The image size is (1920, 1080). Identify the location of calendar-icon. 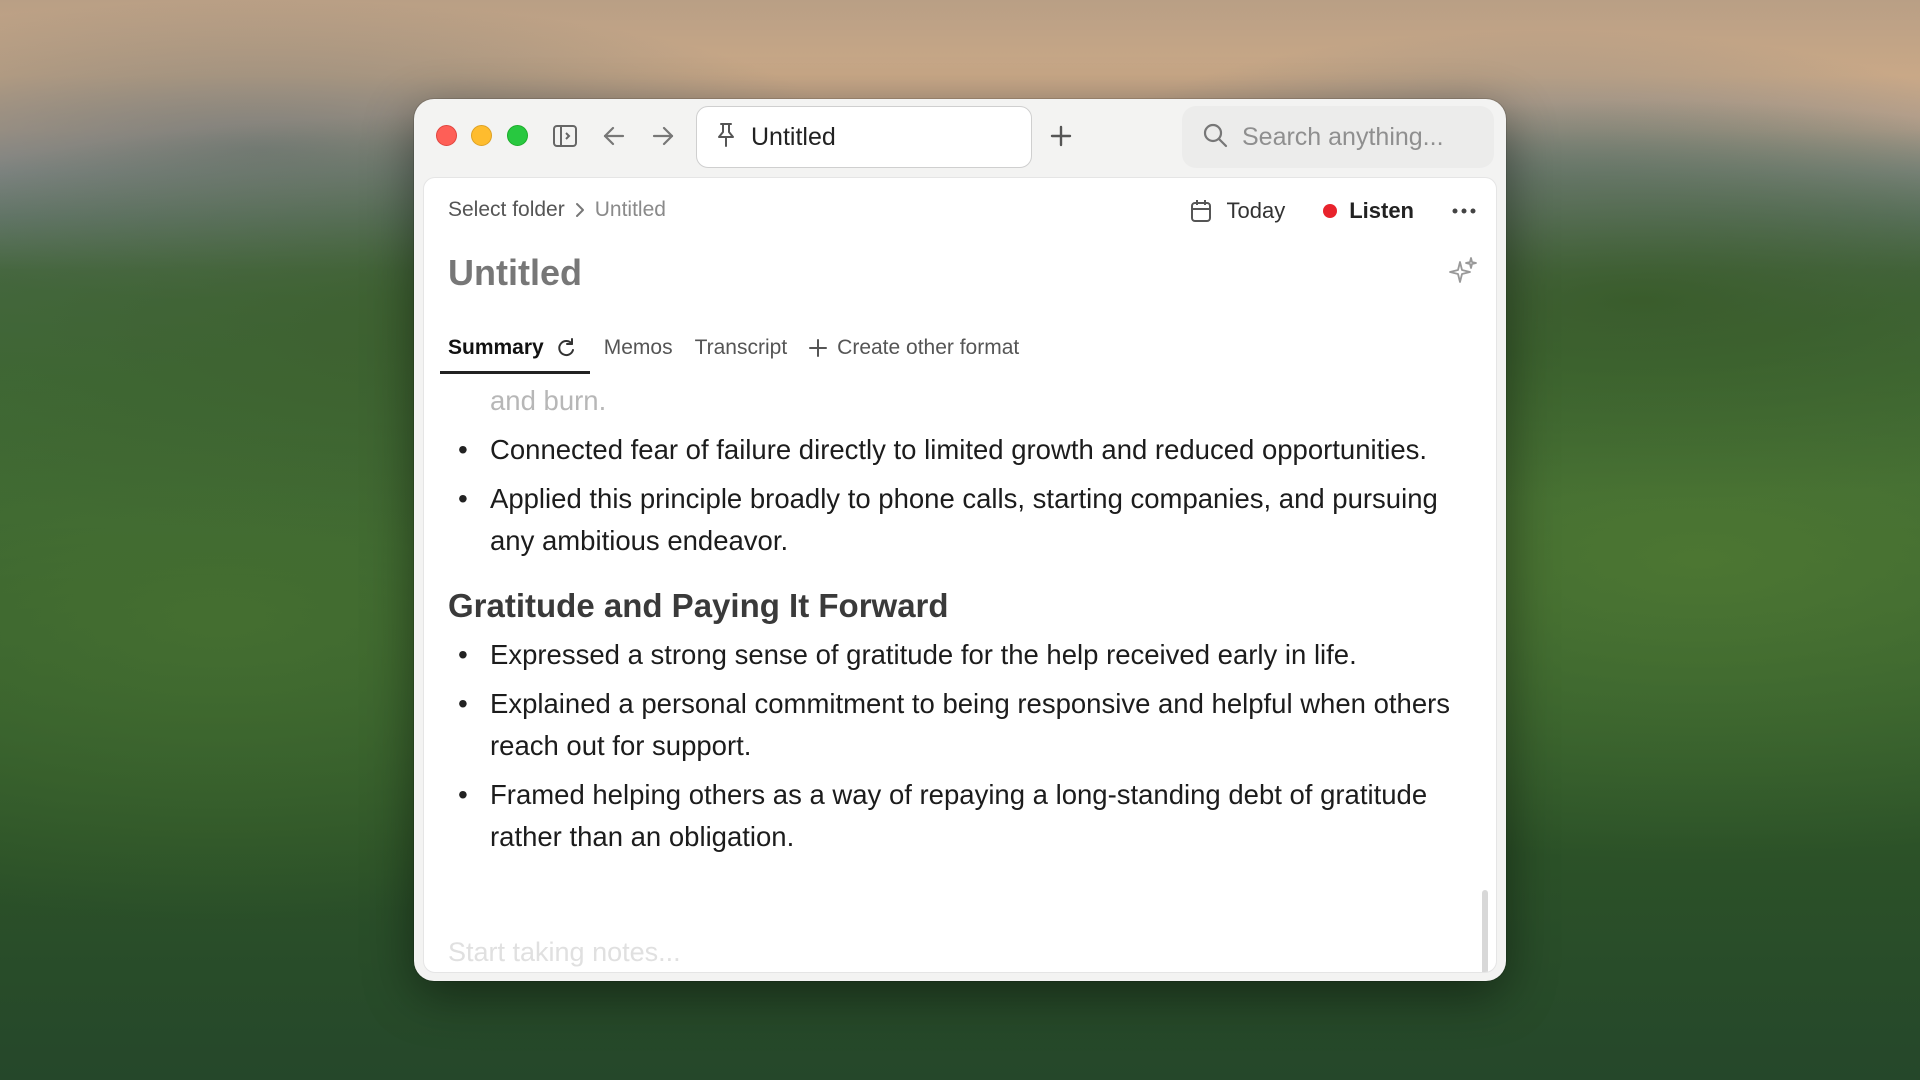
(1201, 211).